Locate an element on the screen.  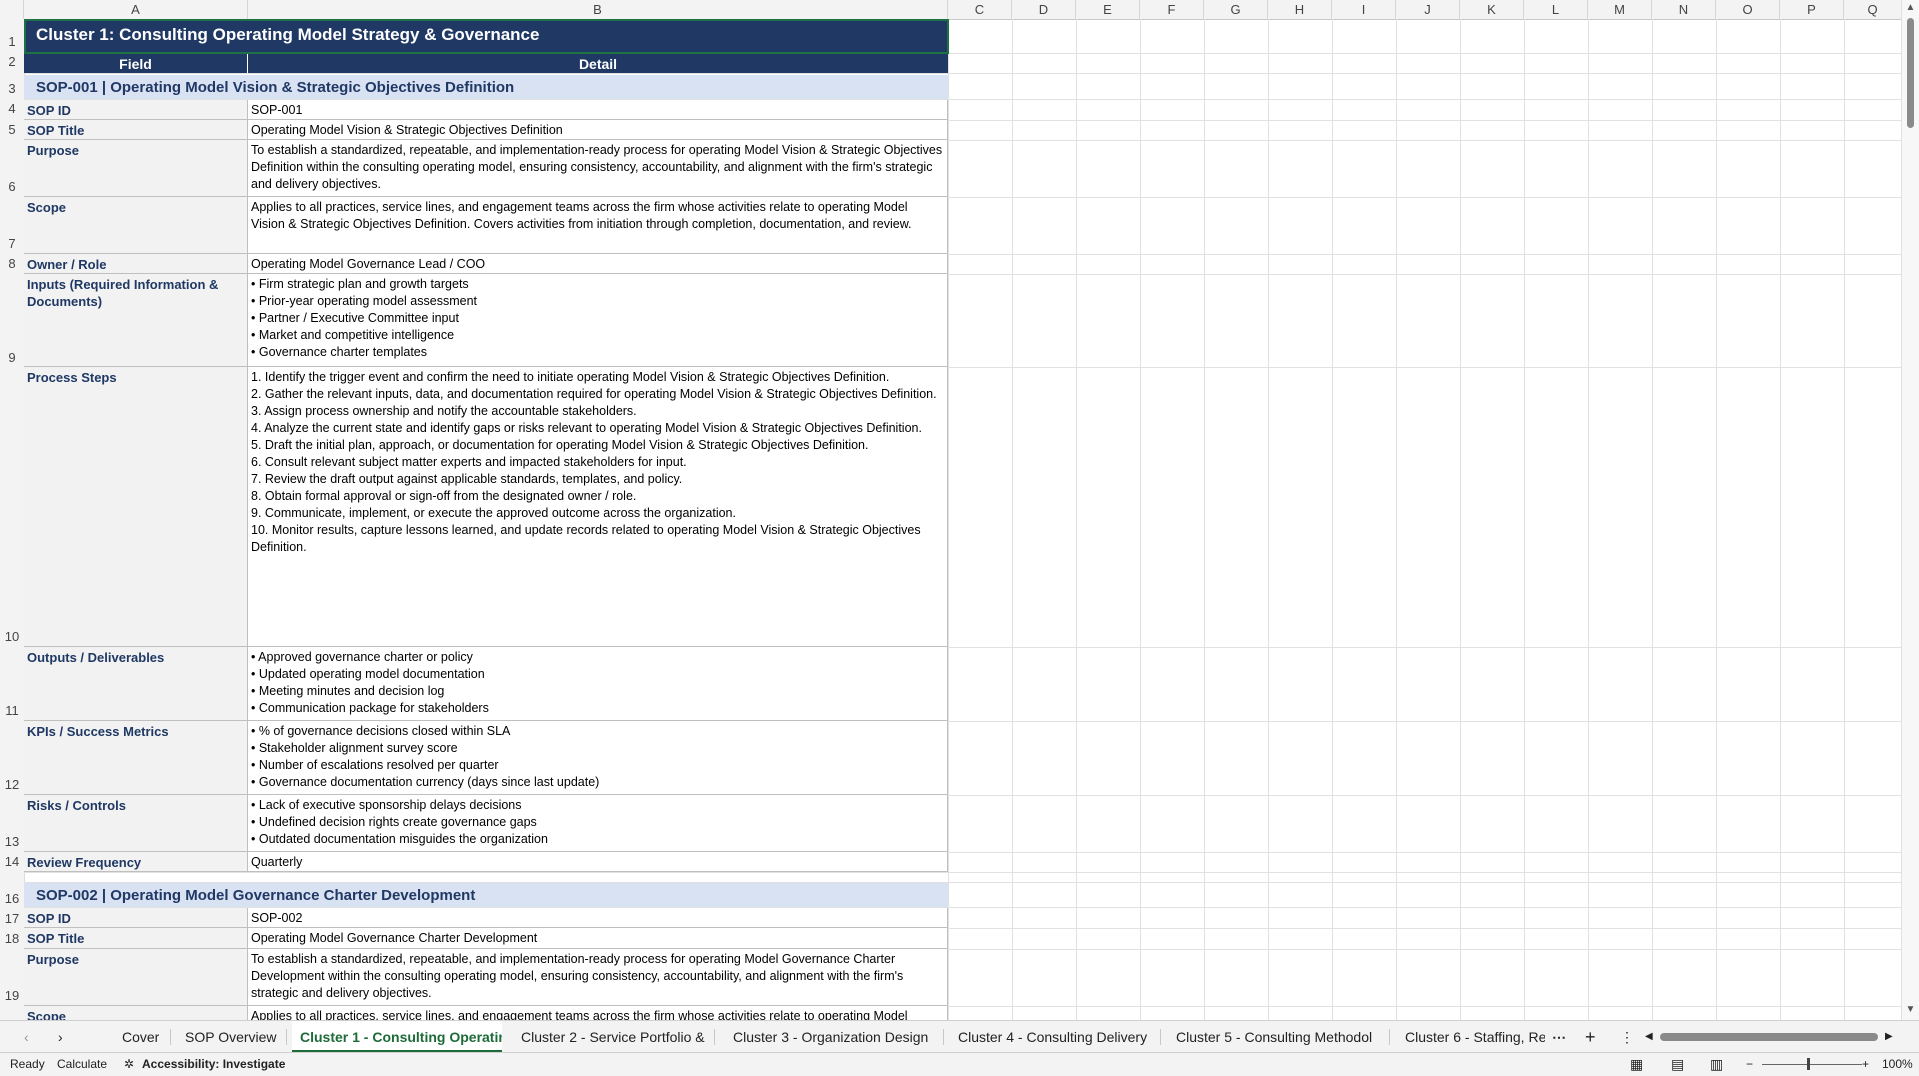
sheet-options-icon: ⋮ is located at coordinates (1627, 1037).